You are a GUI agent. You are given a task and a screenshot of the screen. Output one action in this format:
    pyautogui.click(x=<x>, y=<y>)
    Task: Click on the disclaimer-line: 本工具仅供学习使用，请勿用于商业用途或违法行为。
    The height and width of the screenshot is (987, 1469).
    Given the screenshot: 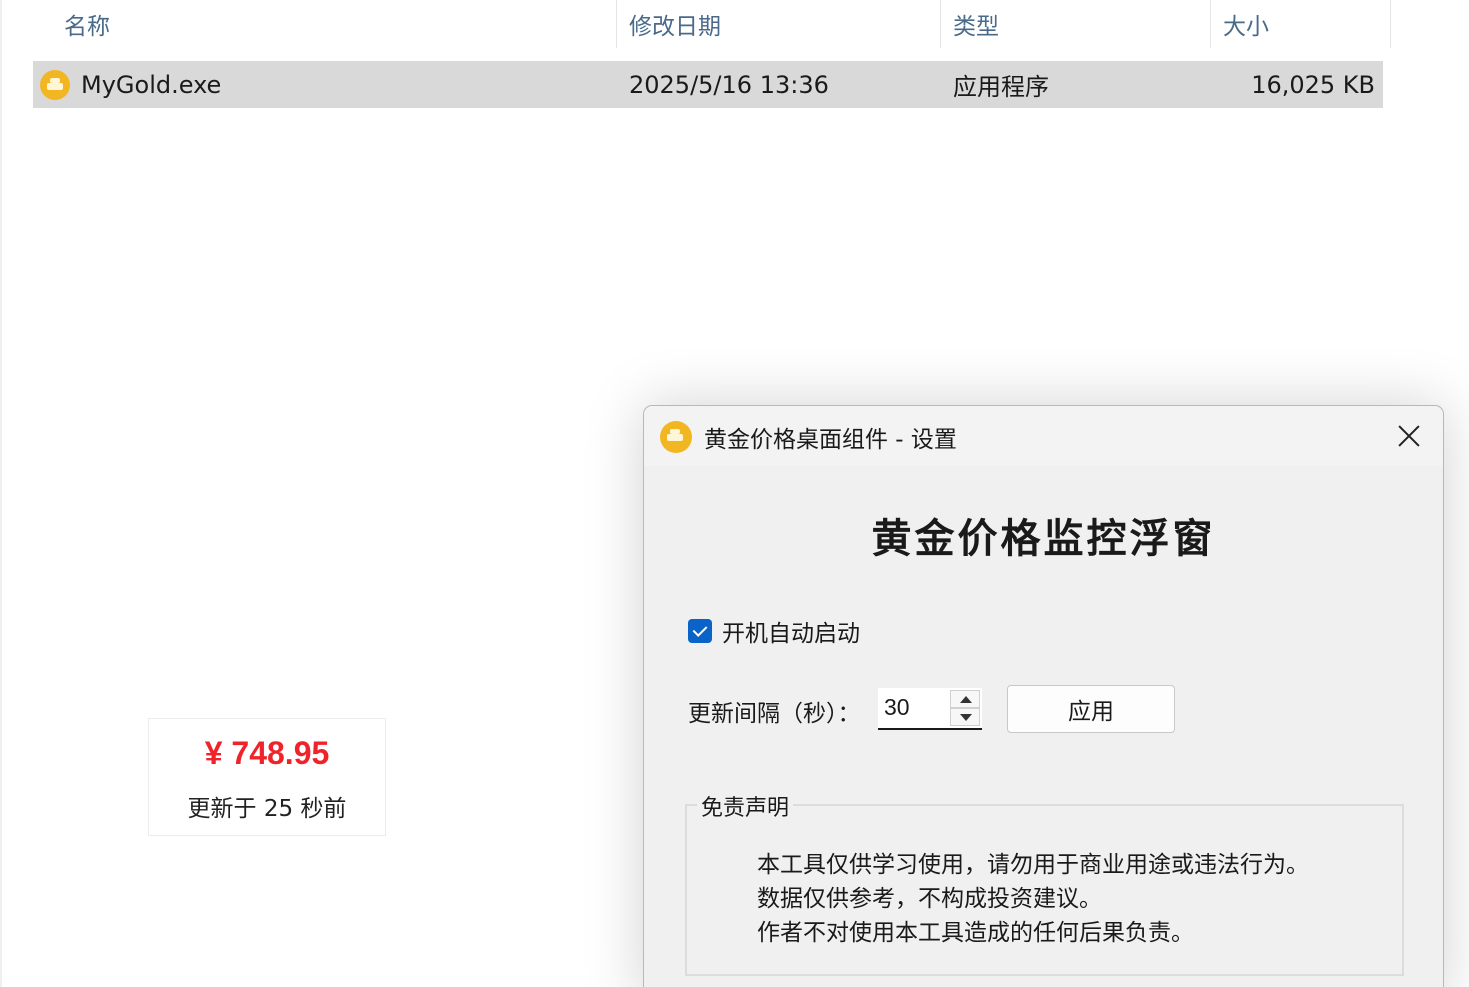 What is the action you would take?
    pyautogui.click(x=1033, y=865)
    